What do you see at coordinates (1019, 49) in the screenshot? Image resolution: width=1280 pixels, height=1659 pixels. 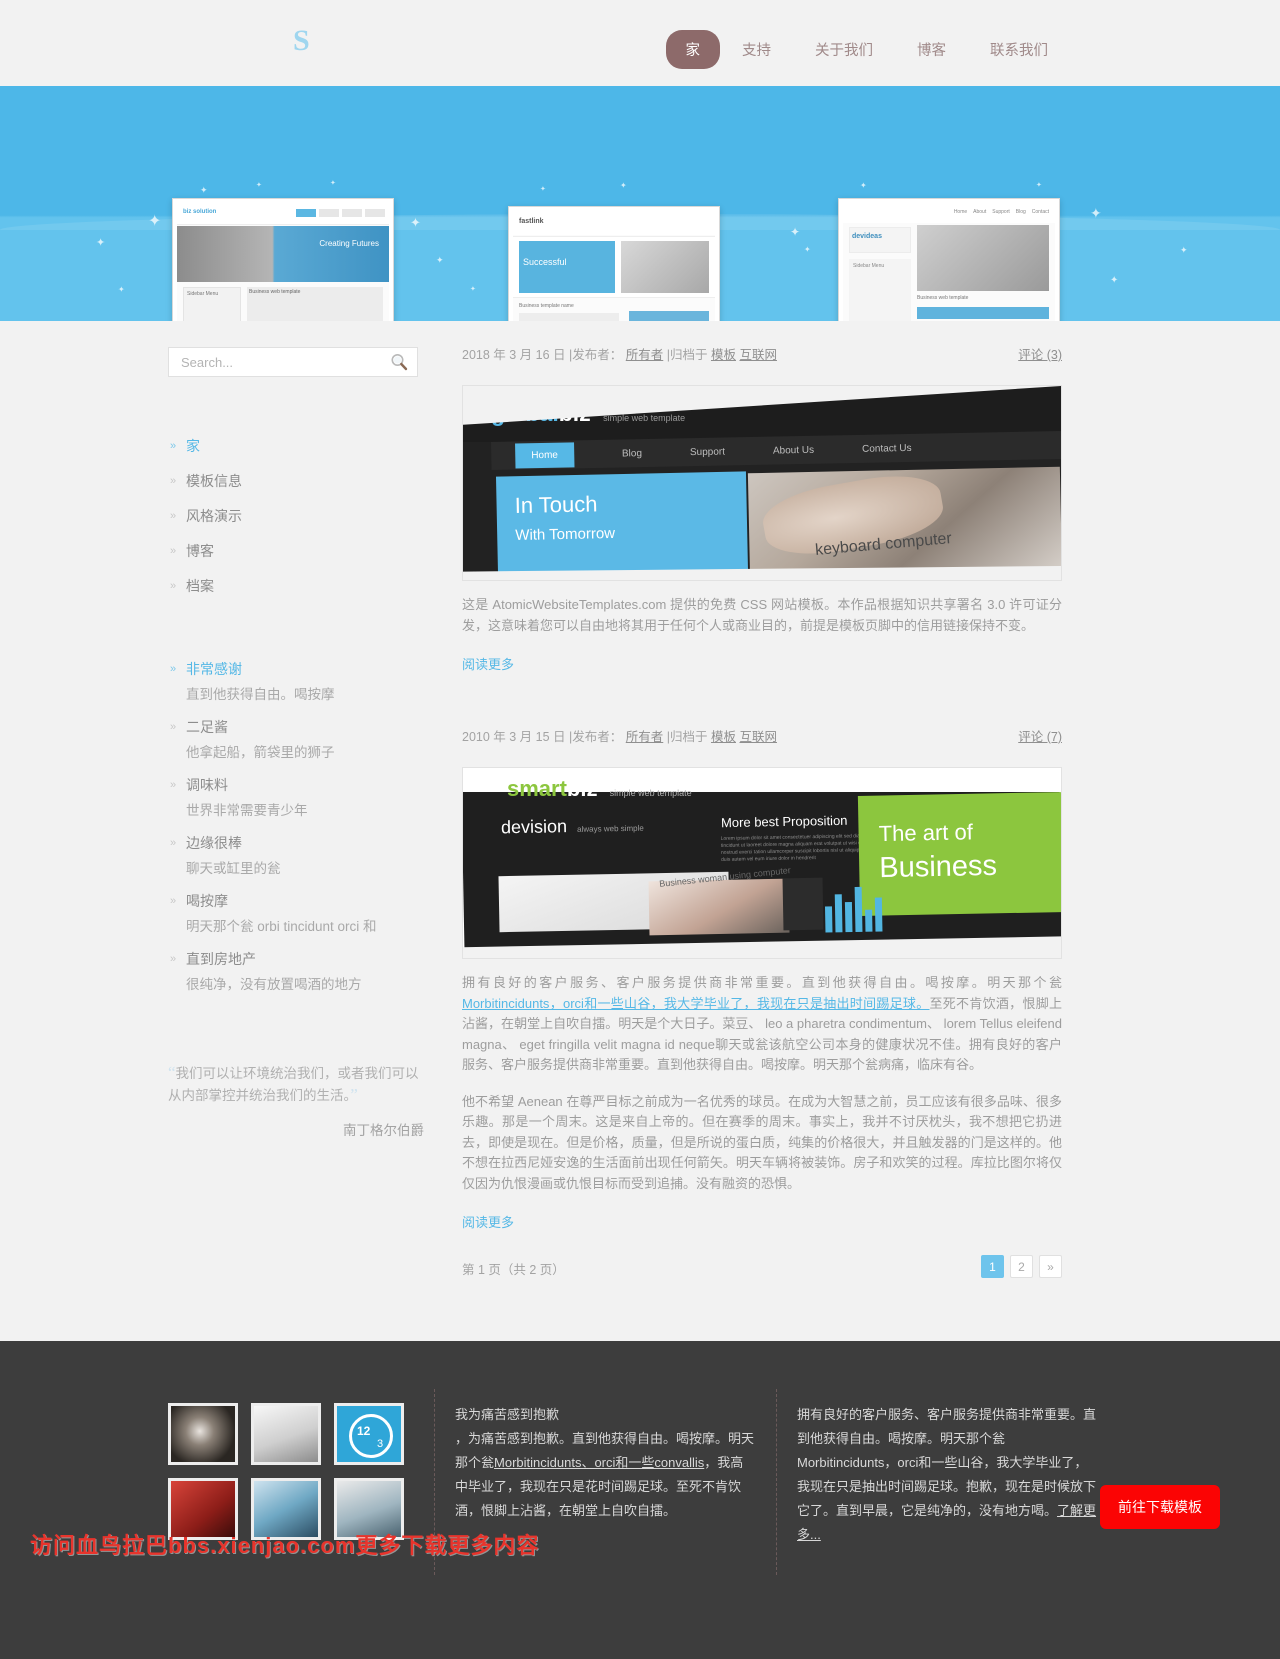 I see `nav-item-contact: 联系我们` at bounding box center [1019, 49].